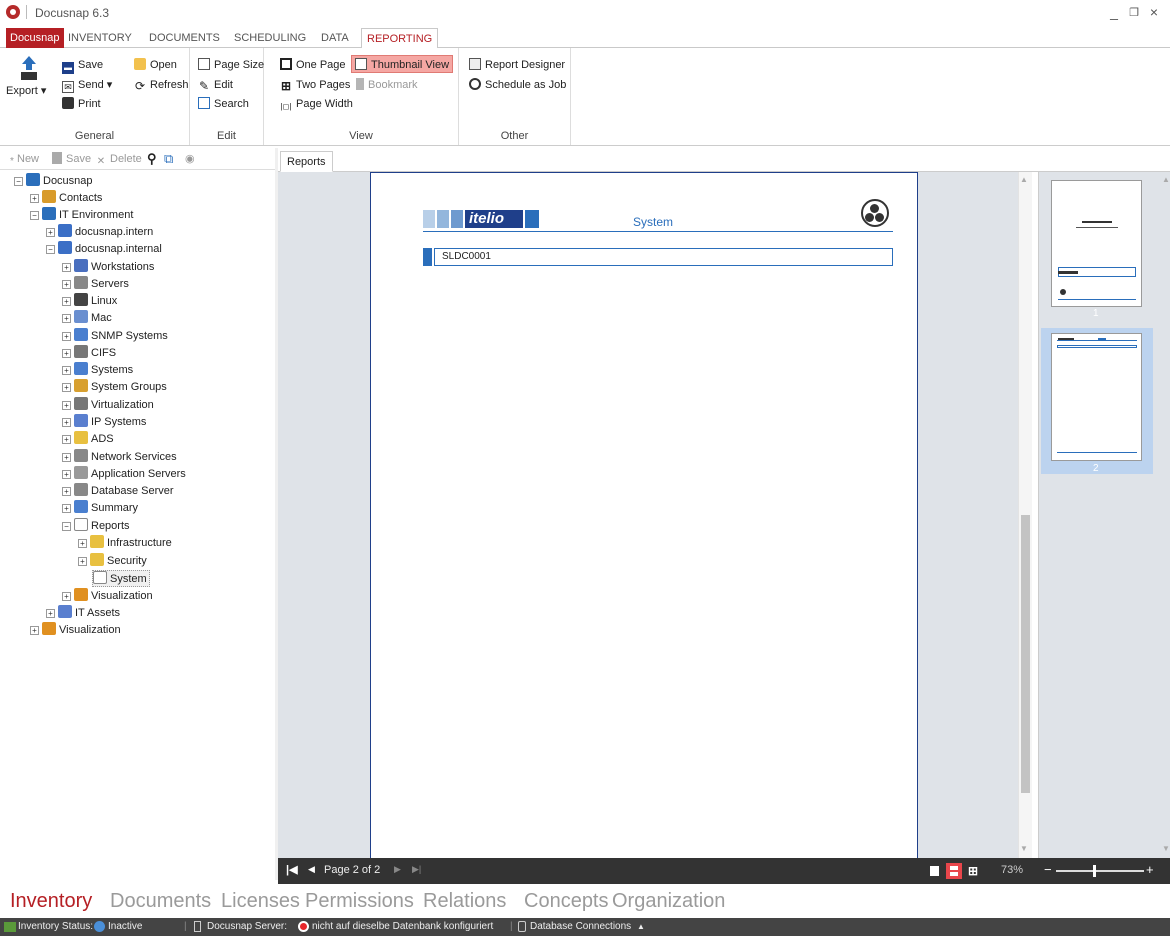 This screenshot has height=936, width=1170. What do you see at coordinates (1048, 869) in the screenshot?
I see `zoom-out-icon: −` at bounding box center [1048, 869].